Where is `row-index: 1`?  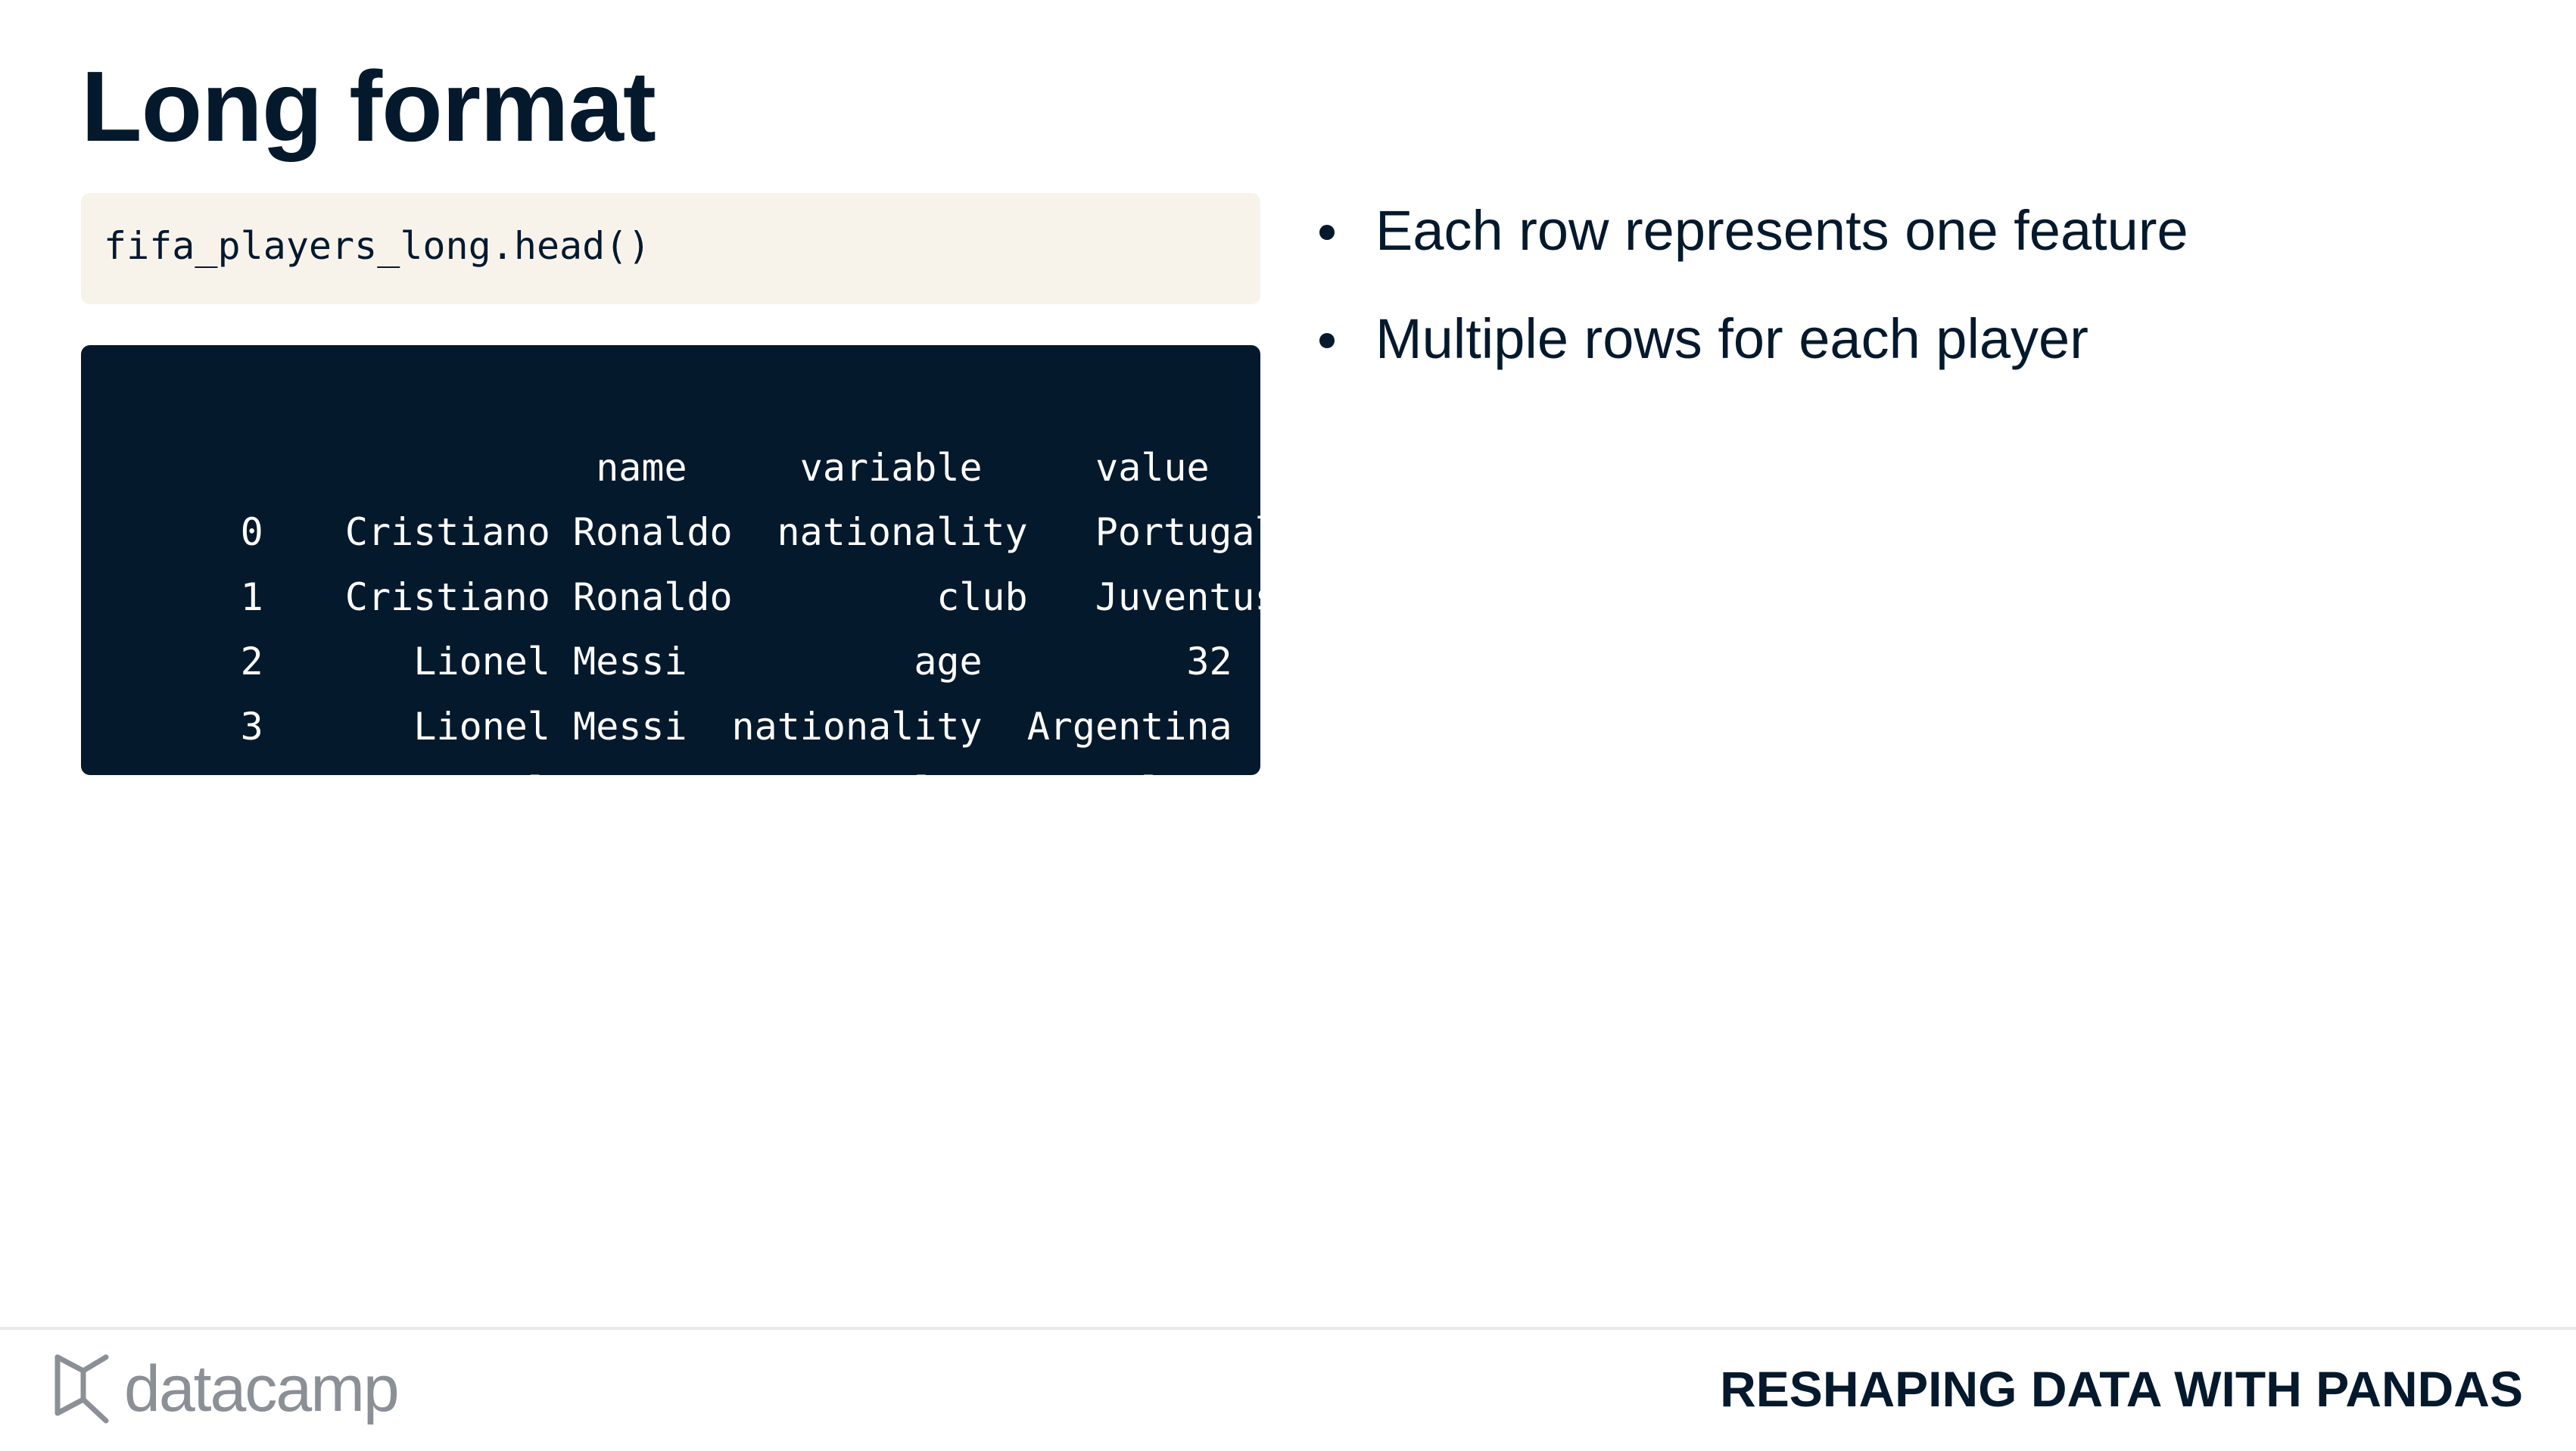
row-index: 1 is located at coordinates (251, 596).